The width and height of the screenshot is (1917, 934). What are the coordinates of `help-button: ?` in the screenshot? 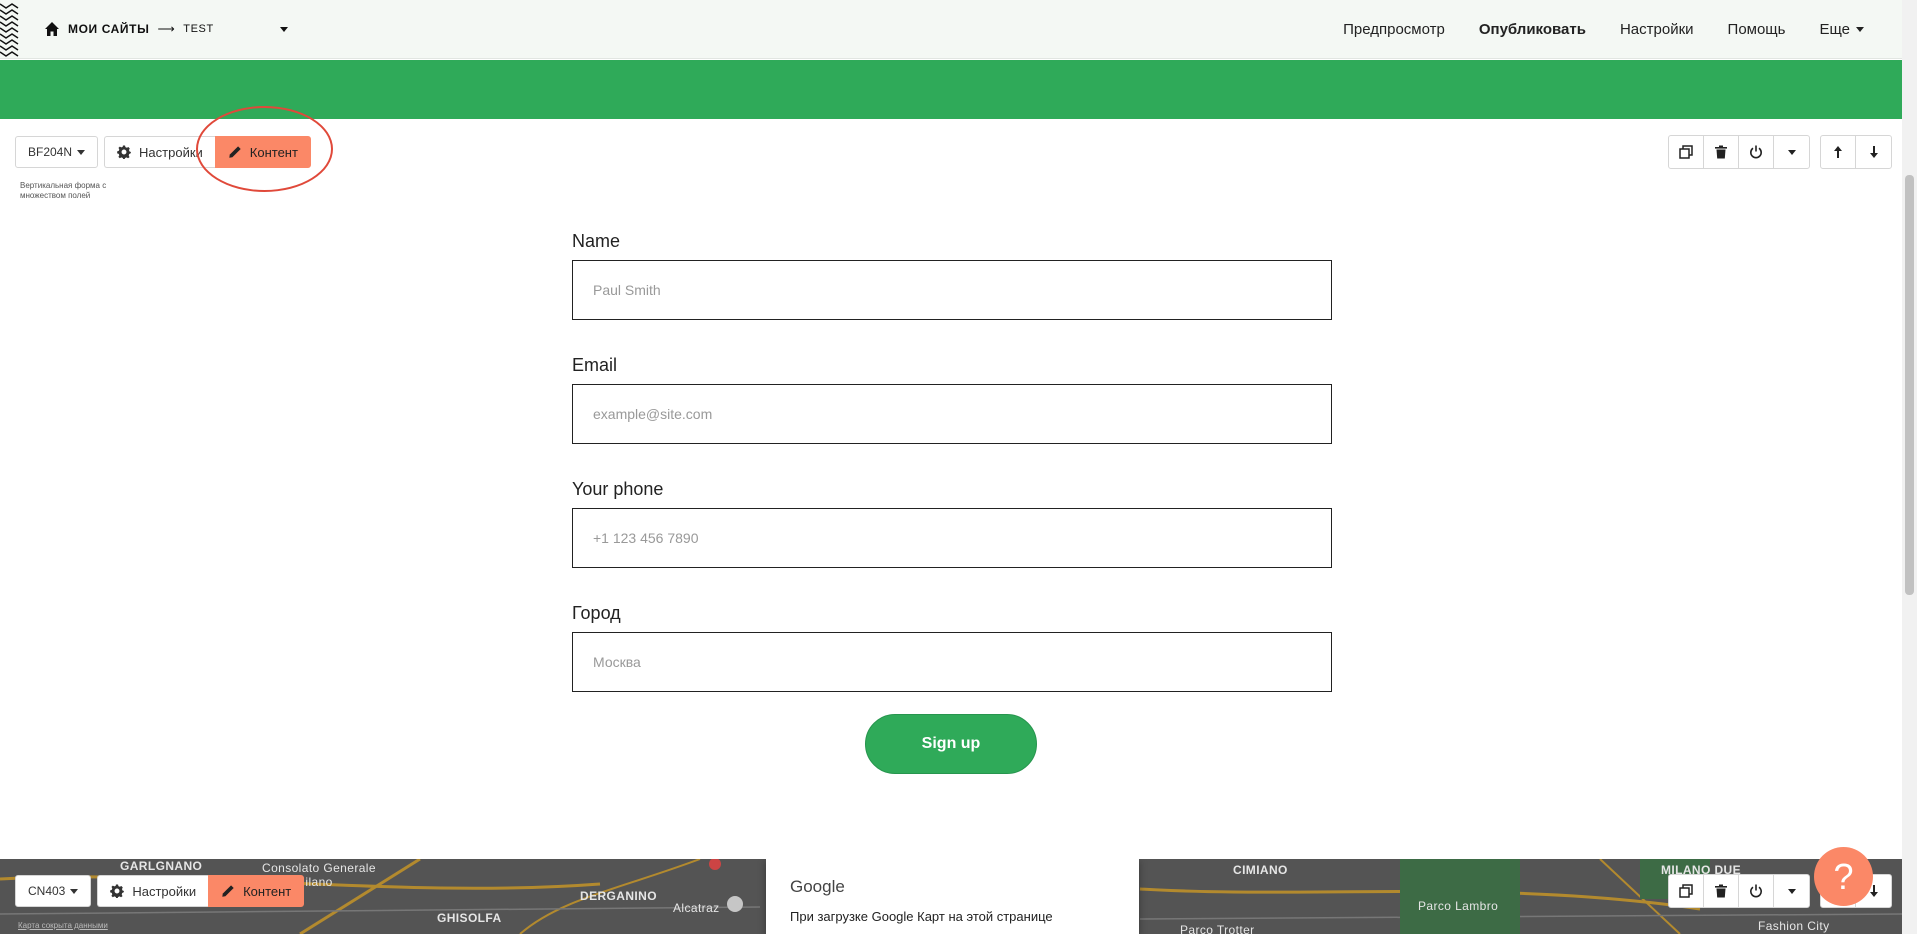 It's located at (1843, 876).